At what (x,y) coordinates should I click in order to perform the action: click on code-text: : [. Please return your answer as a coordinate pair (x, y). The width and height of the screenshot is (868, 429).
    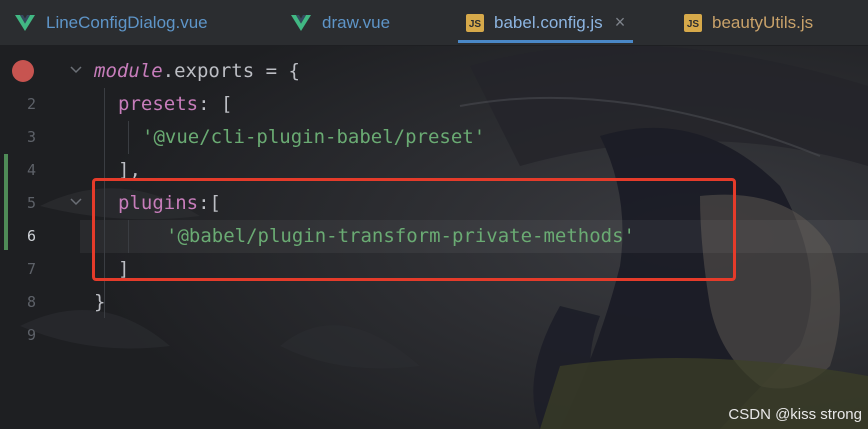
    Looking at the image, I should click on (215, 104).